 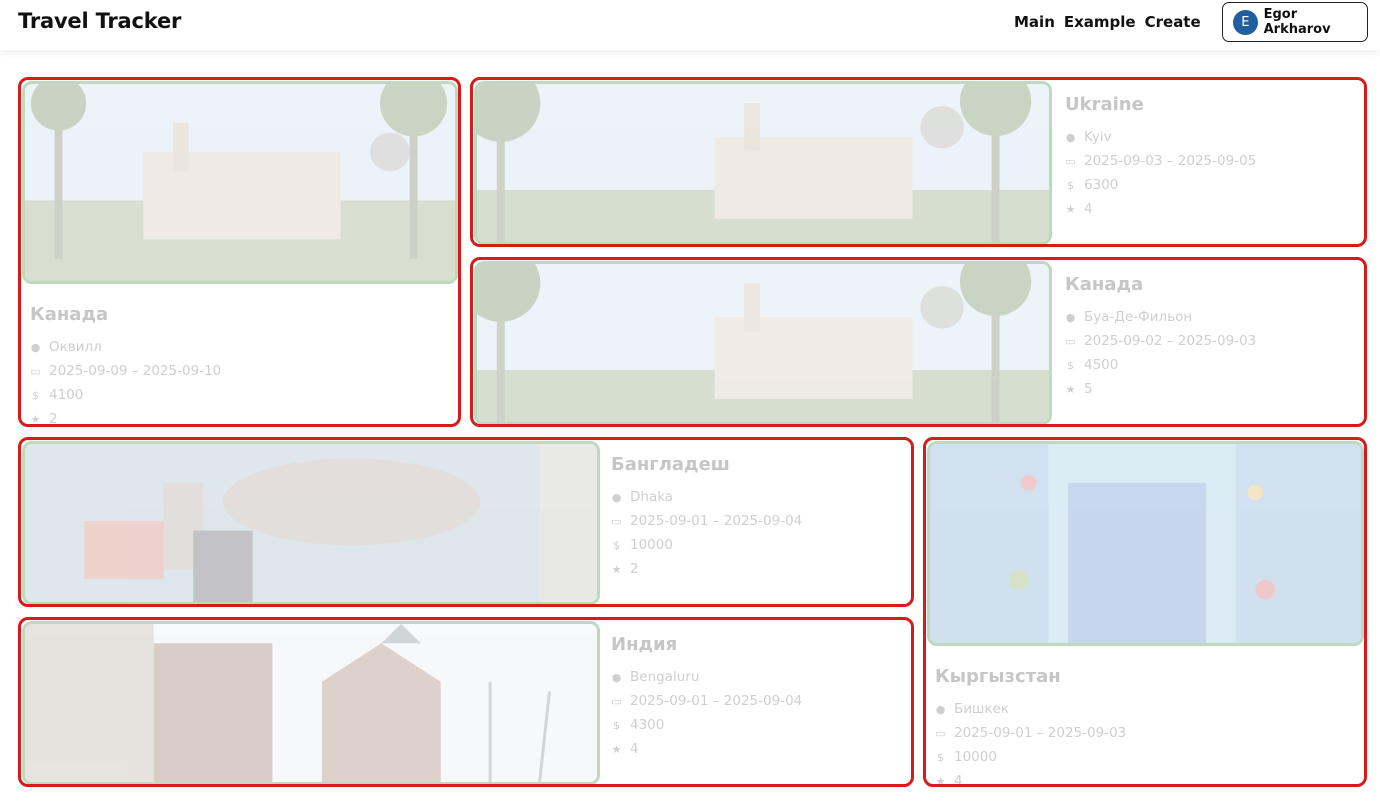 I want to click on trip-city: Бишкек, so click(x=982, y=709).